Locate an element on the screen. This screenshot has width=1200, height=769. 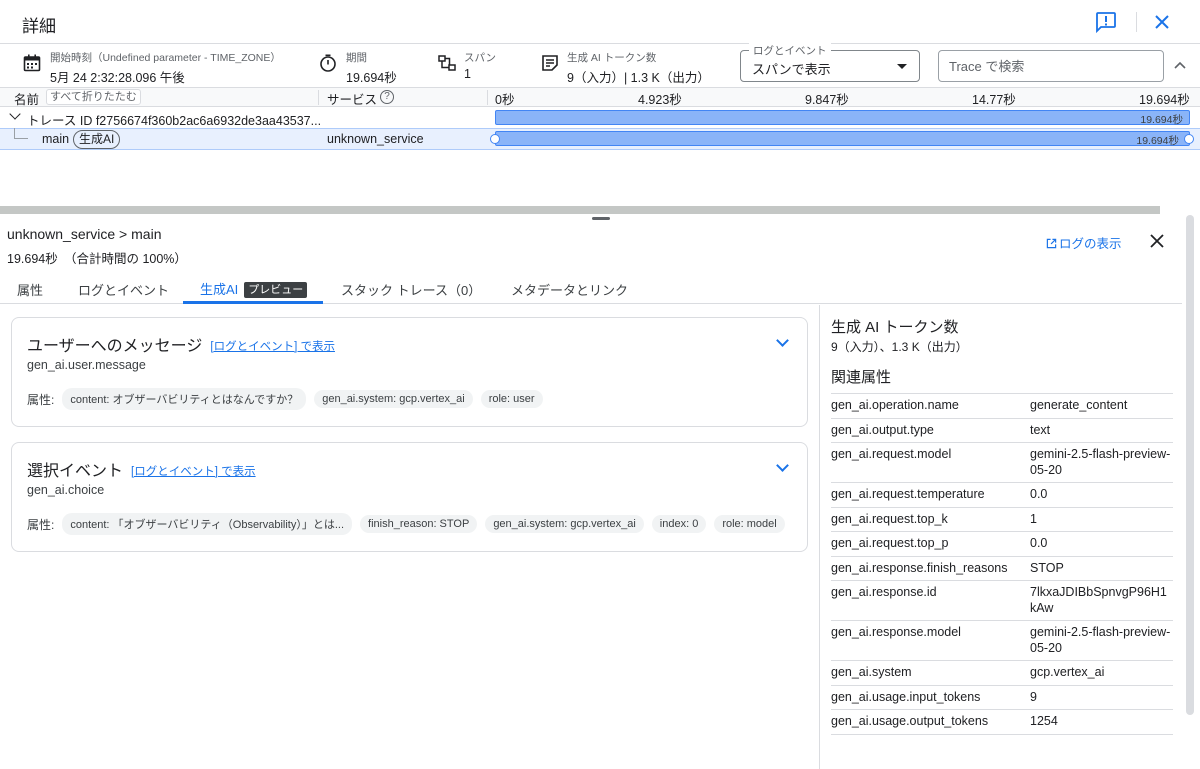
span-breadcrumb: unknown_service > main is located at coordinates (84, 234).